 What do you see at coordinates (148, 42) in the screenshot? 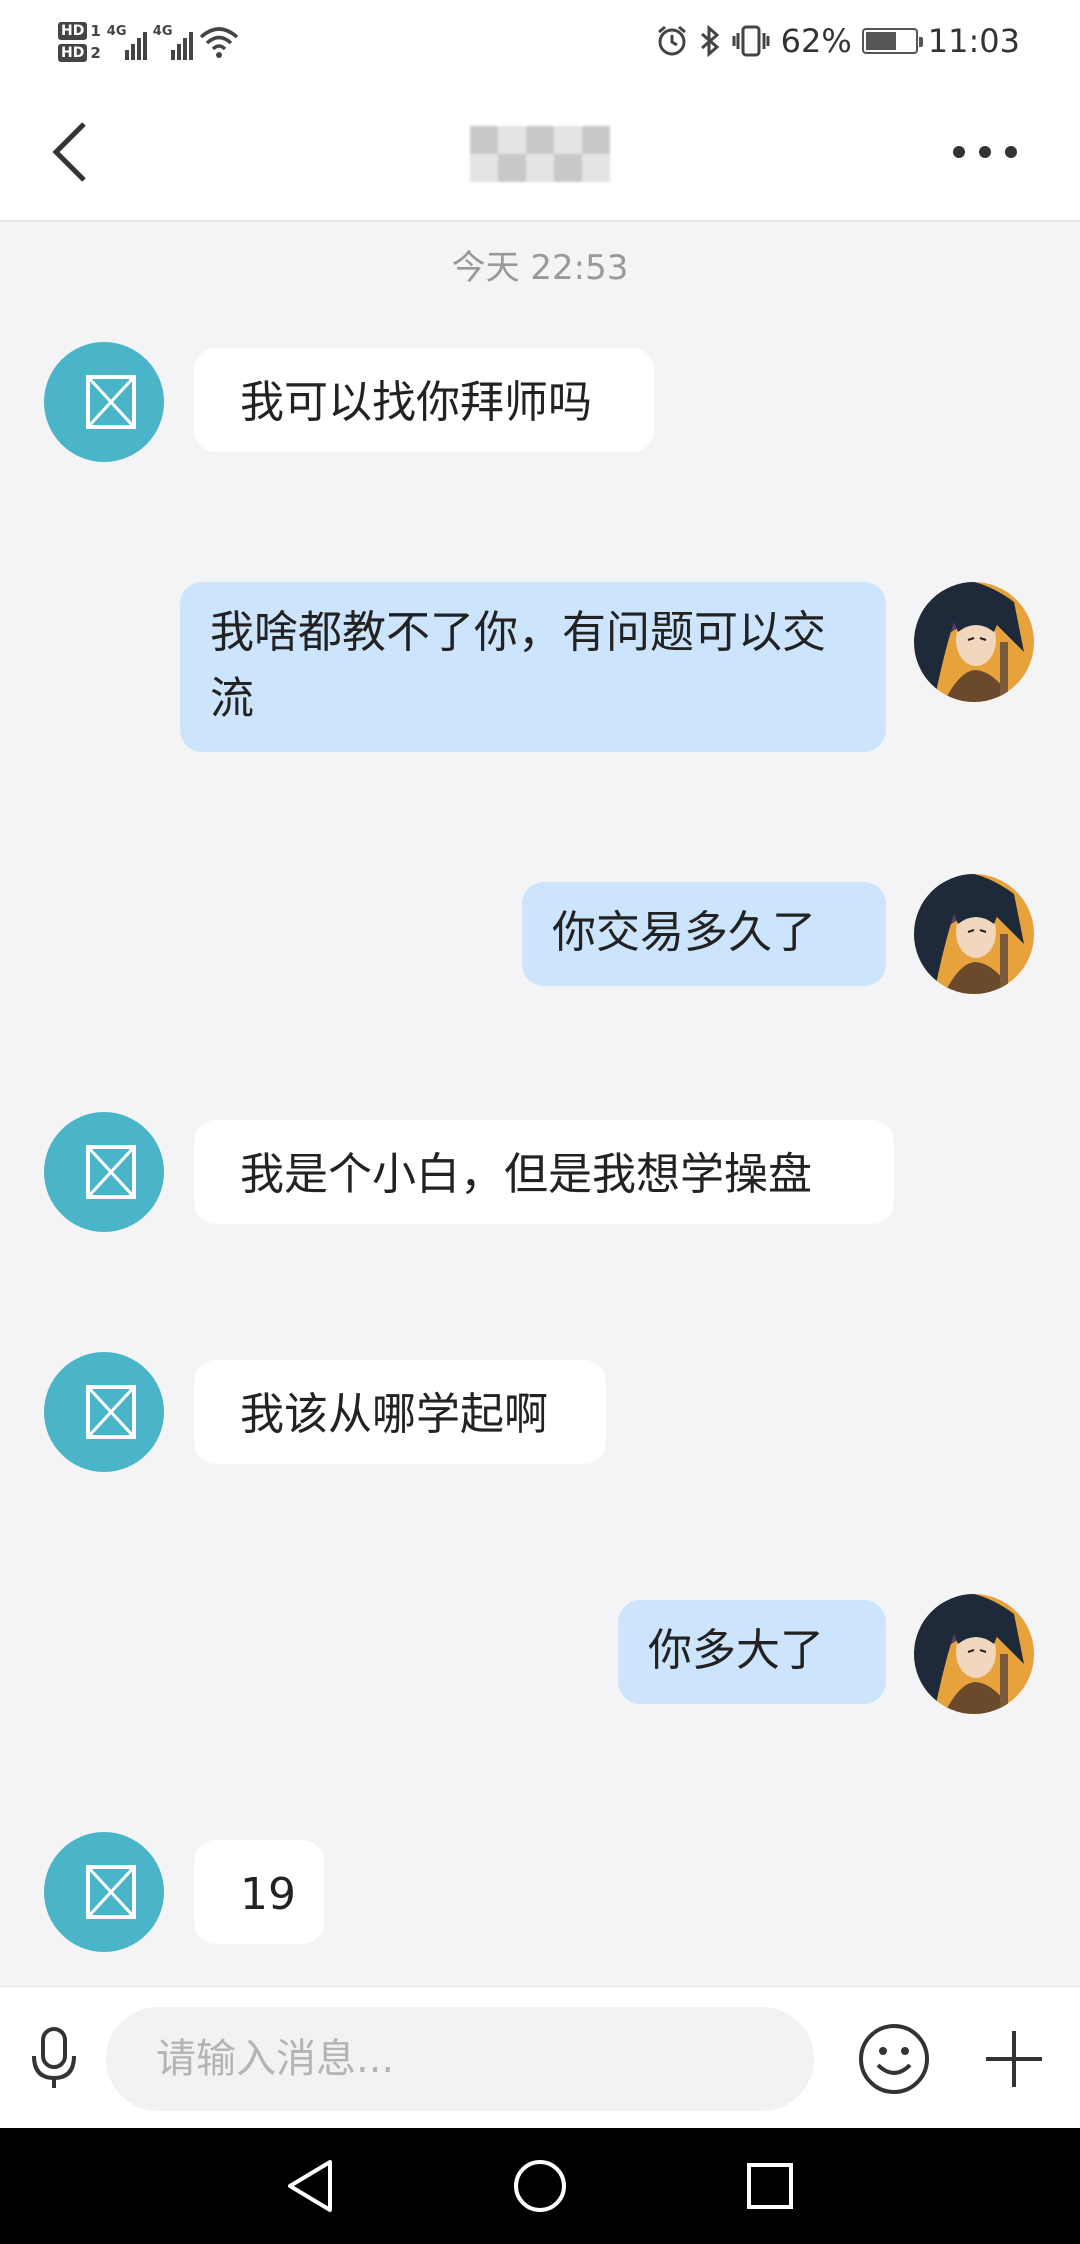
I see `status-left-group: HD 1 HD 2 4G 4G` at bounding box center [148, 42].